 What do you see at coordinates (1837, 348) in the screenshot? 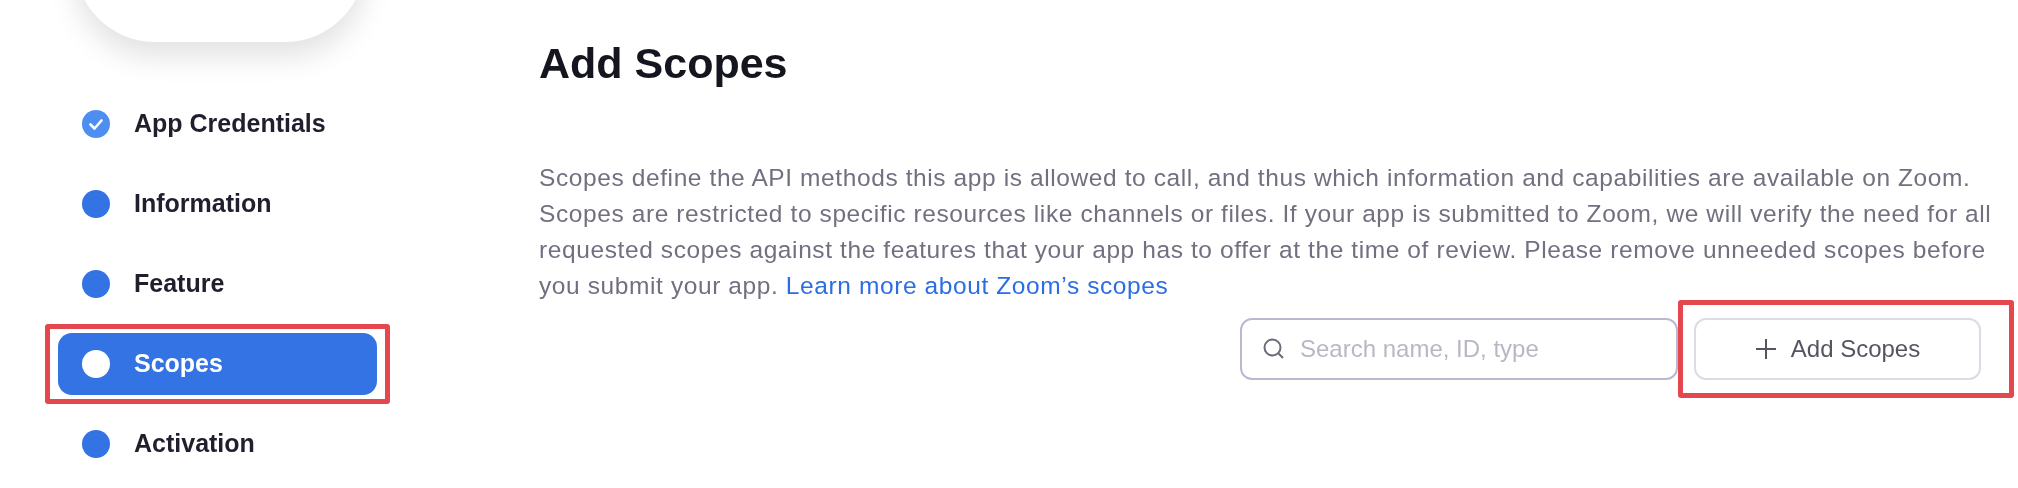
I see `add-scopes-button: Add Scopes` at bounding box center [1837, 348].